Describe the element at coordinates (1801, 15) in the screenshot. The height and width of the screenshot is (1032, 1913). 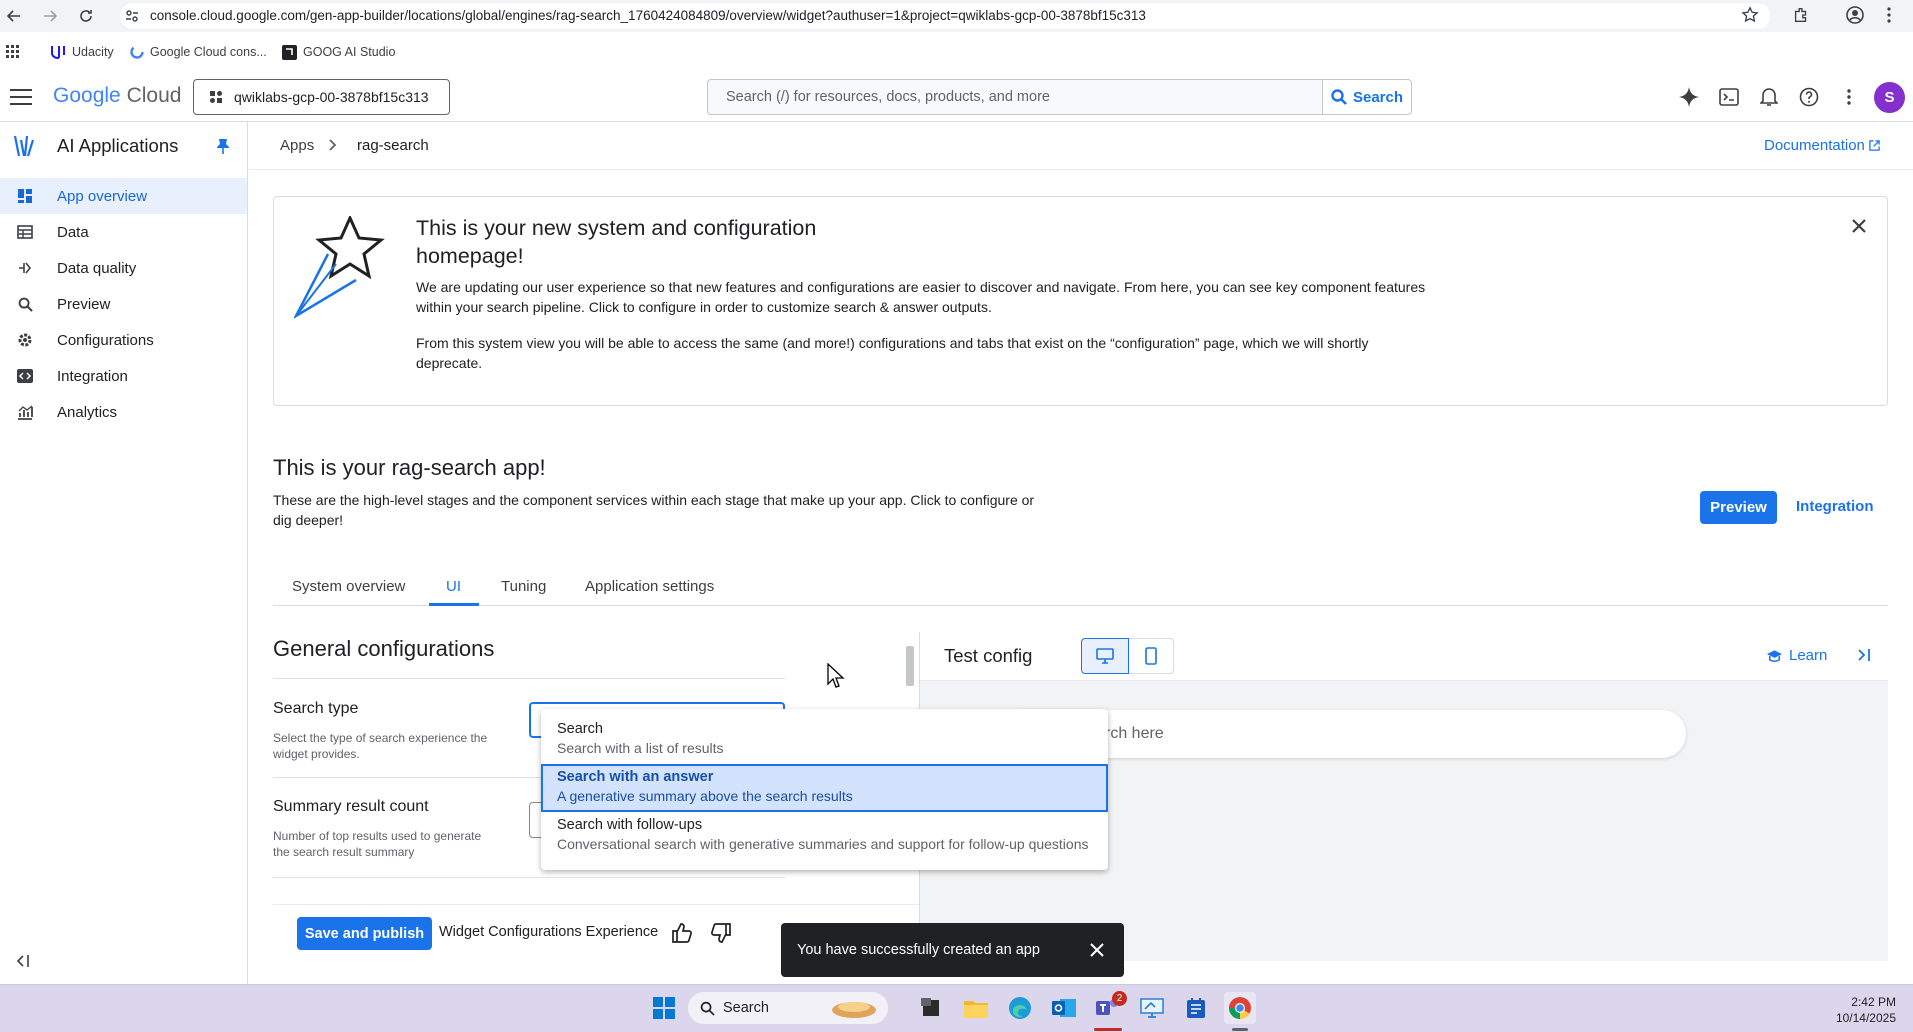
I see `extensions-icon` at that location.